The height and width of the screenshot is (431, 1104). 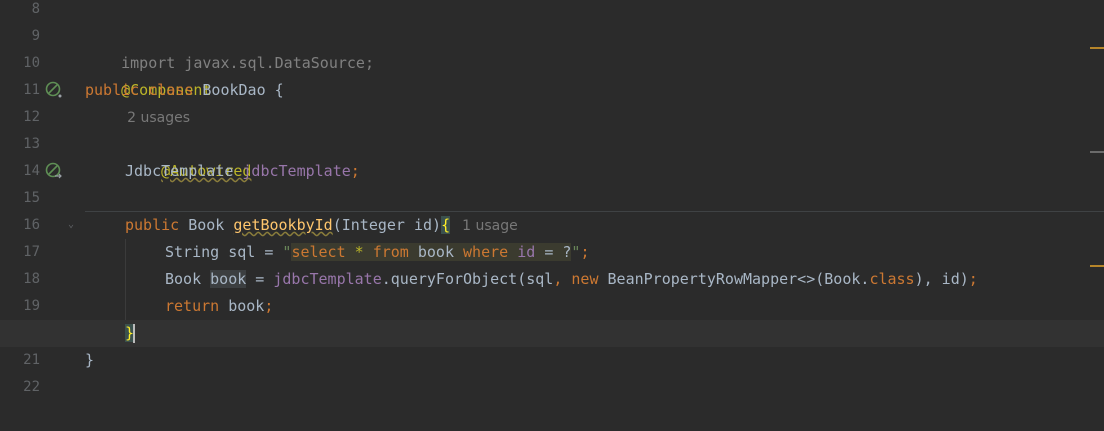 I want to click on class-name: BookDao {, so click(x=243, y=90).